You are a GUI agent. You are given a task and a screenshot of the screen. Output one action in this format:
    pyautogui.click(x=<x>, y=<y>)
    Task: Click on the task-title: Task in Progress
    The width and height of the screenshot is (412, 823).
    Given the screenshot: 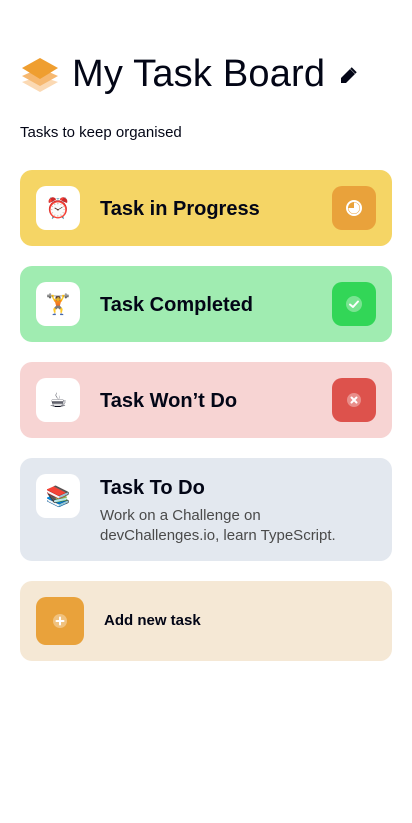 What is the action you would take?
    pyautogui.click(x=180, y=209)
    